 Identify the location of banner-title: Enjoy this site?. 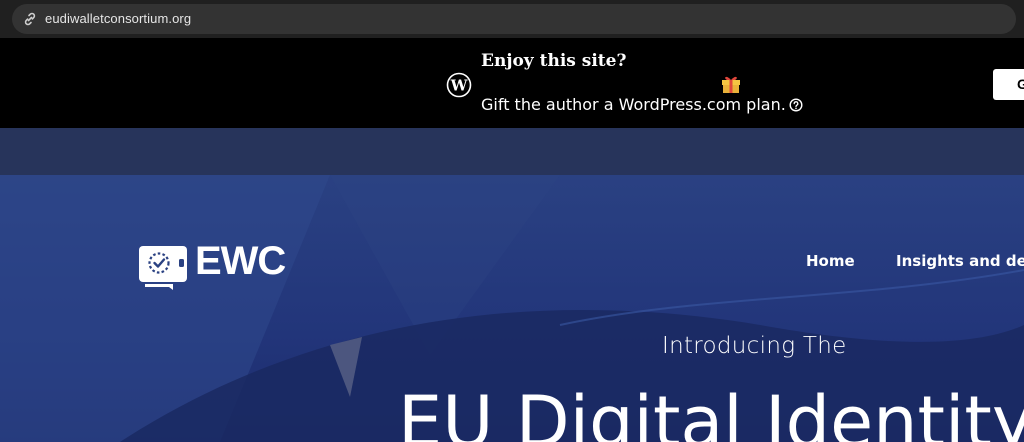
(554, 61).